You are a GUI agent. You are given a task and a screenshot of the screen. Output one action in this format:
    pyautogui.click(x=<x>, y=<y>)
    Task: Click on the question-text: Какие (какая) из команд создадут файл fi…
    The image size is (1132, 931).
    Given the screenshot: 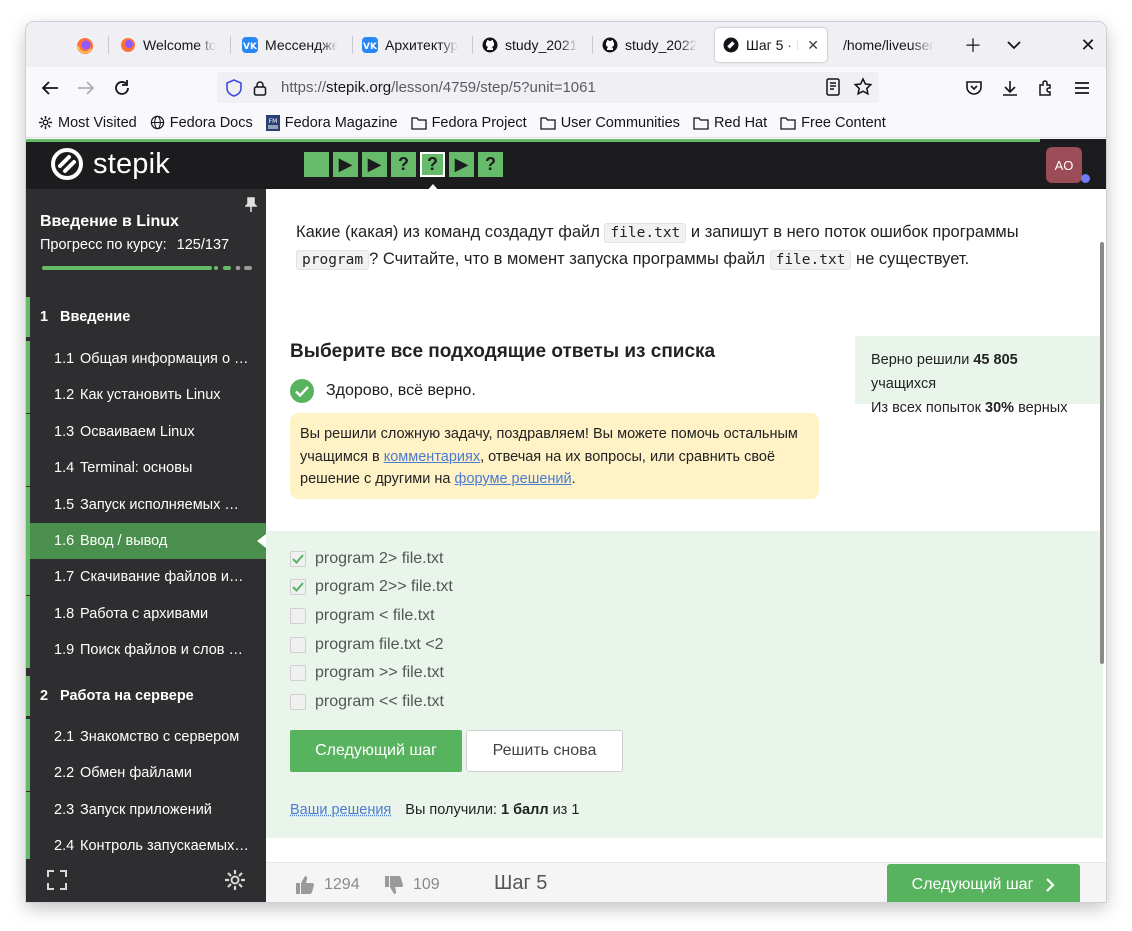 What is the action you would take?
    pyautogui.click(x=676, y=246)
    